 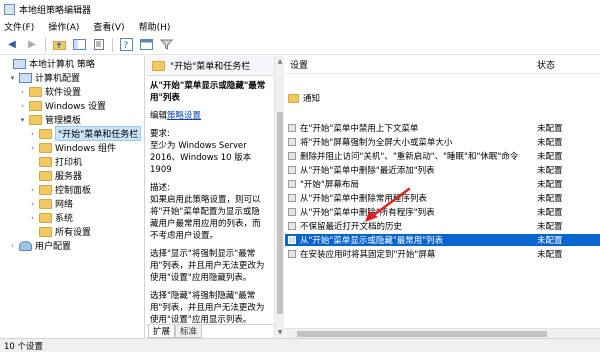 What do you see at coordinates (155, 26) in the screenshot?
I see `menu-help: 帮助(H)` at bounding box center [155, 26].